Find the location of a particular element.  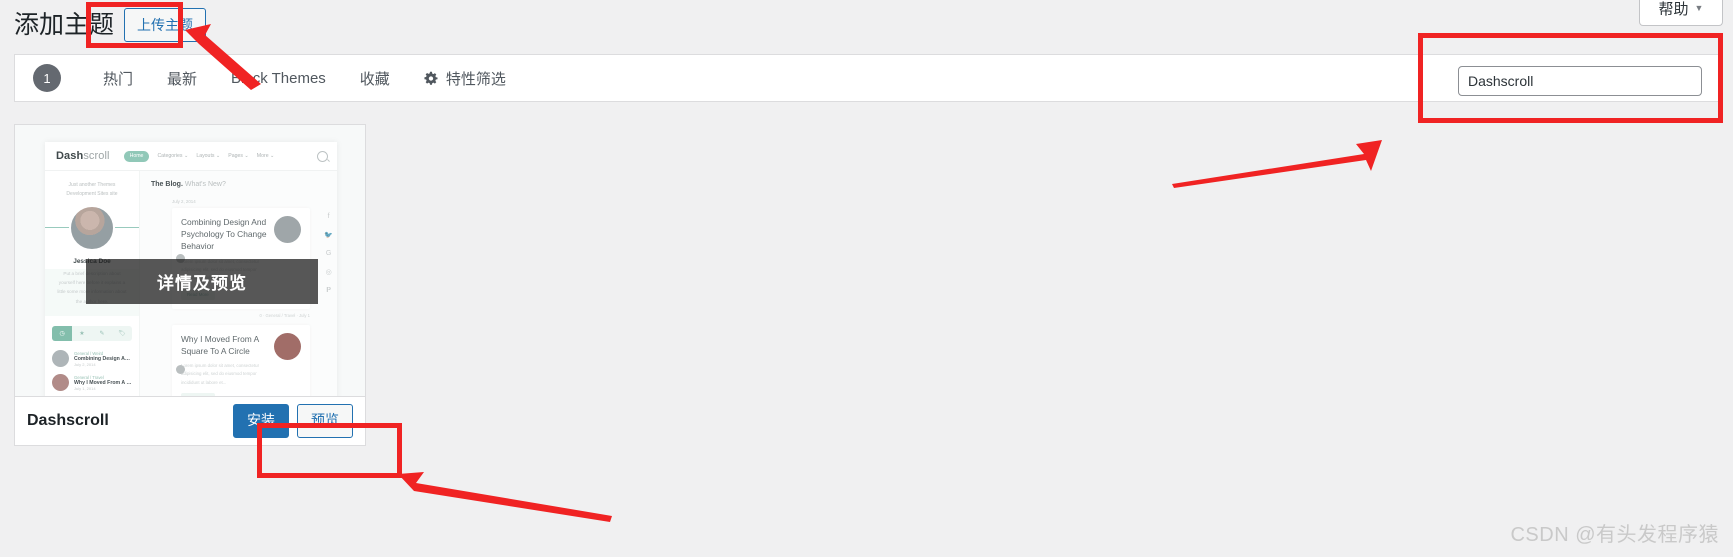

page-header: 添加主题 上传主题 is located at coordinates (110, 25).